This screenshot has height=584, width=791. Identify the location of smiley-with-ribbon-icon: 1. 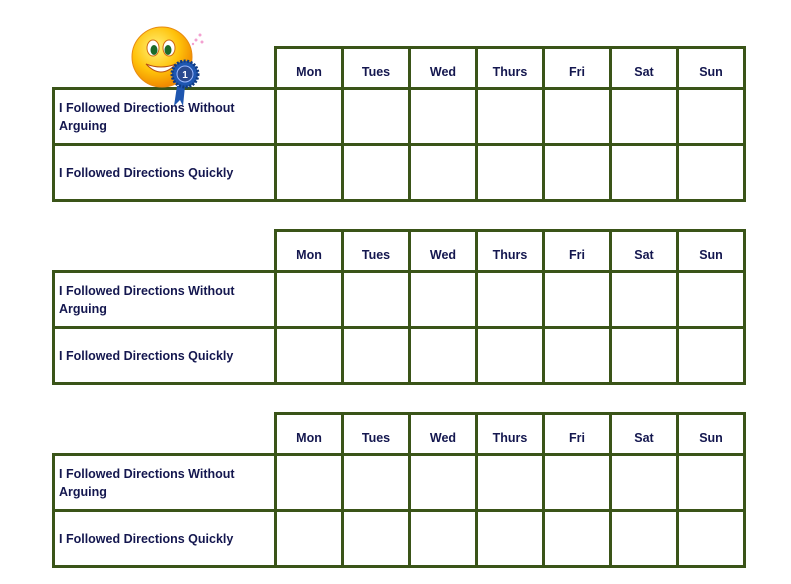
(167, 66).